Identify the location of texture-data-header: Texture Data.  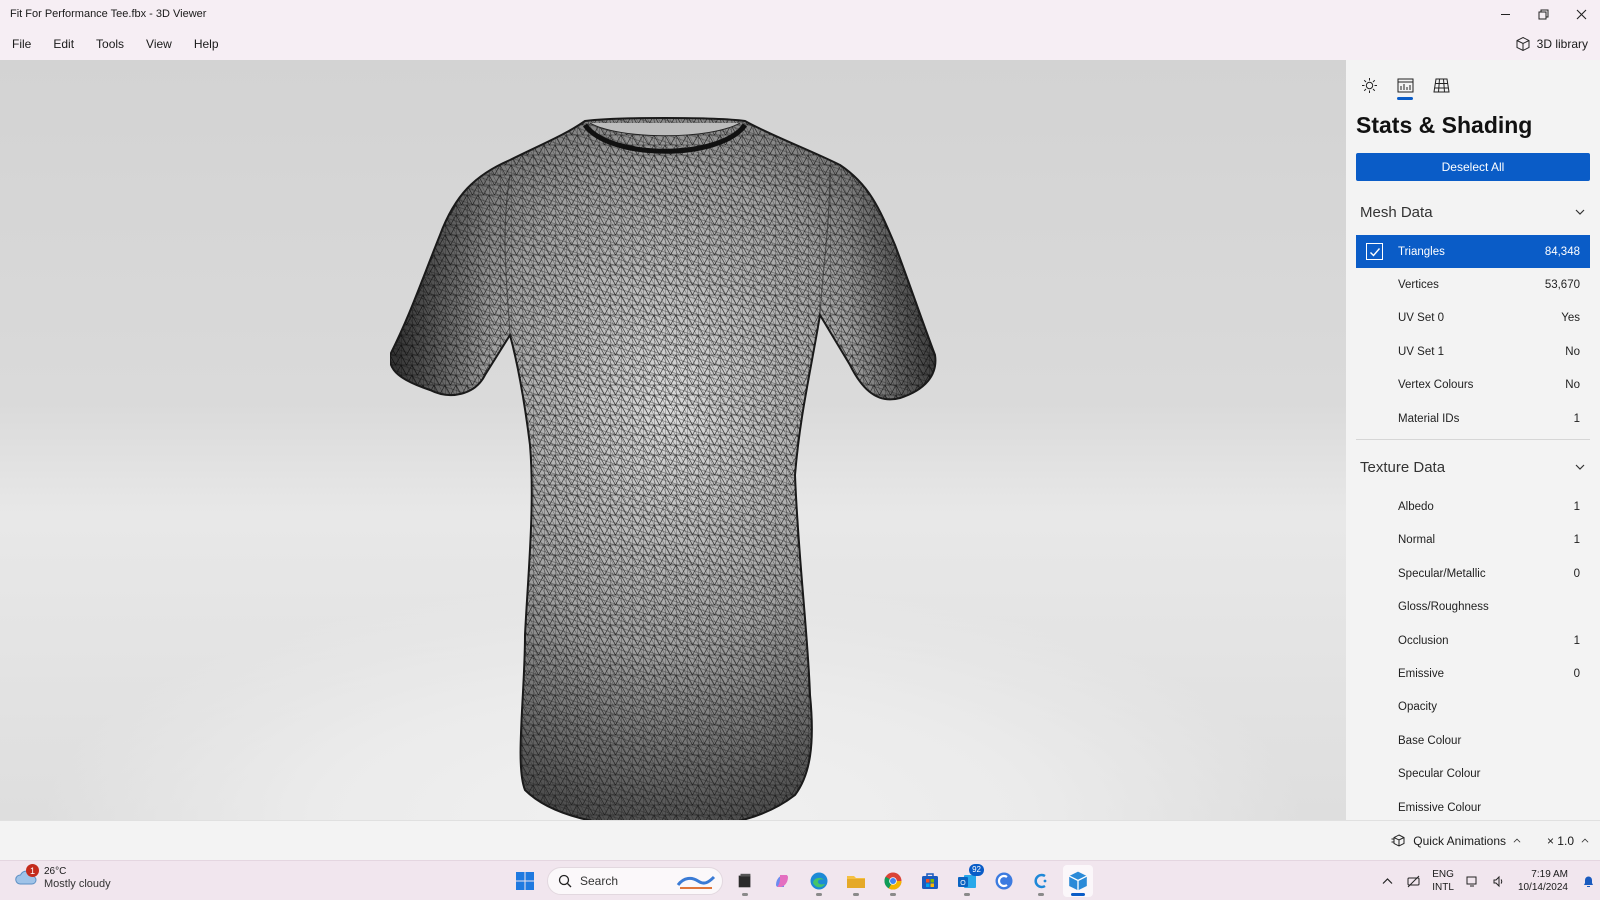
(1473, 467).